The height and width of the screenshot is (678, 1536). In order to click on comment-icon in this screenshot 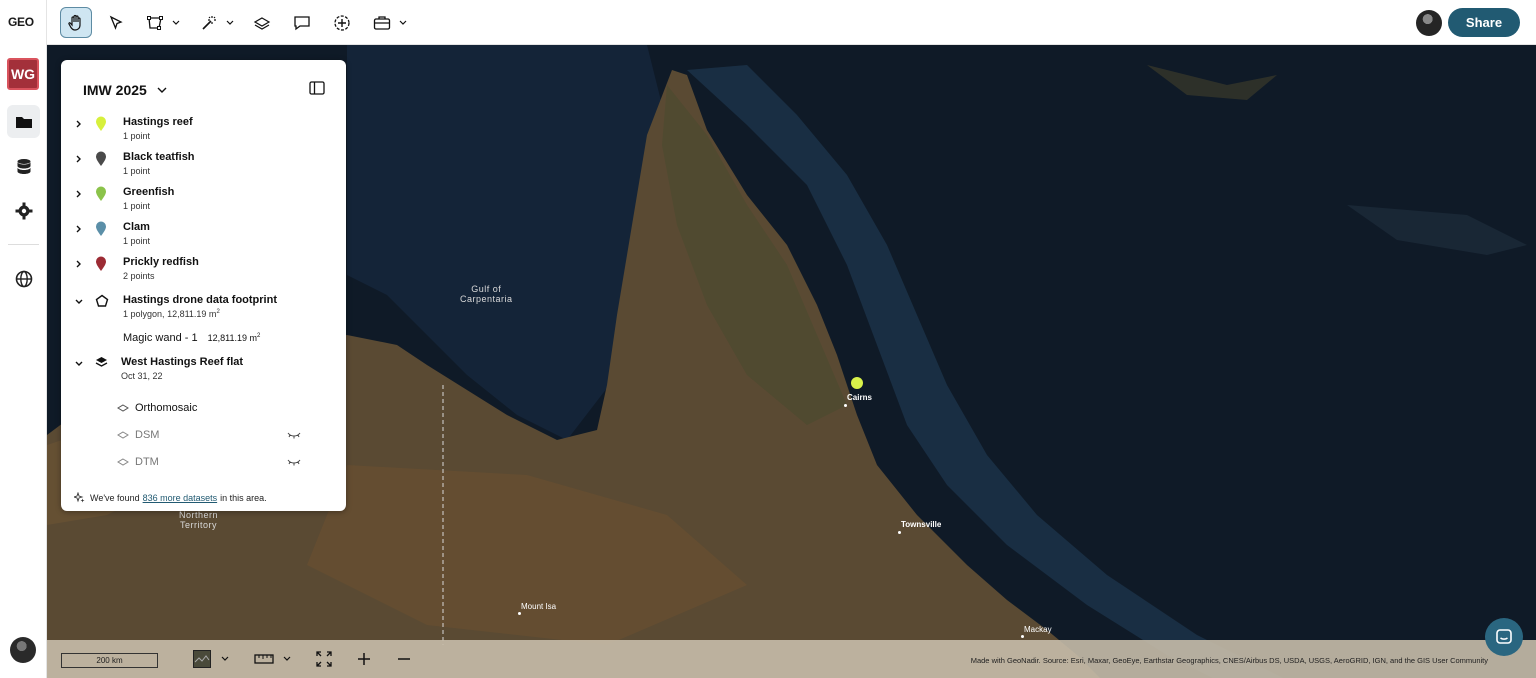, I will do `click(302, 22)`.